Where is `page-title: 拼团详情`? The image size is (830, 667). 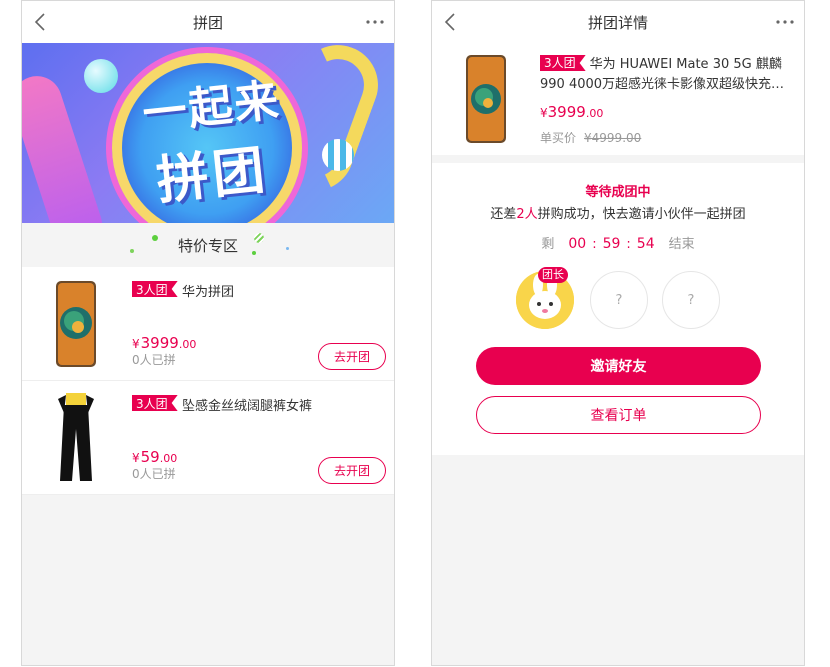 page-title: 拼团详情 is located at coordinates (617, 22).